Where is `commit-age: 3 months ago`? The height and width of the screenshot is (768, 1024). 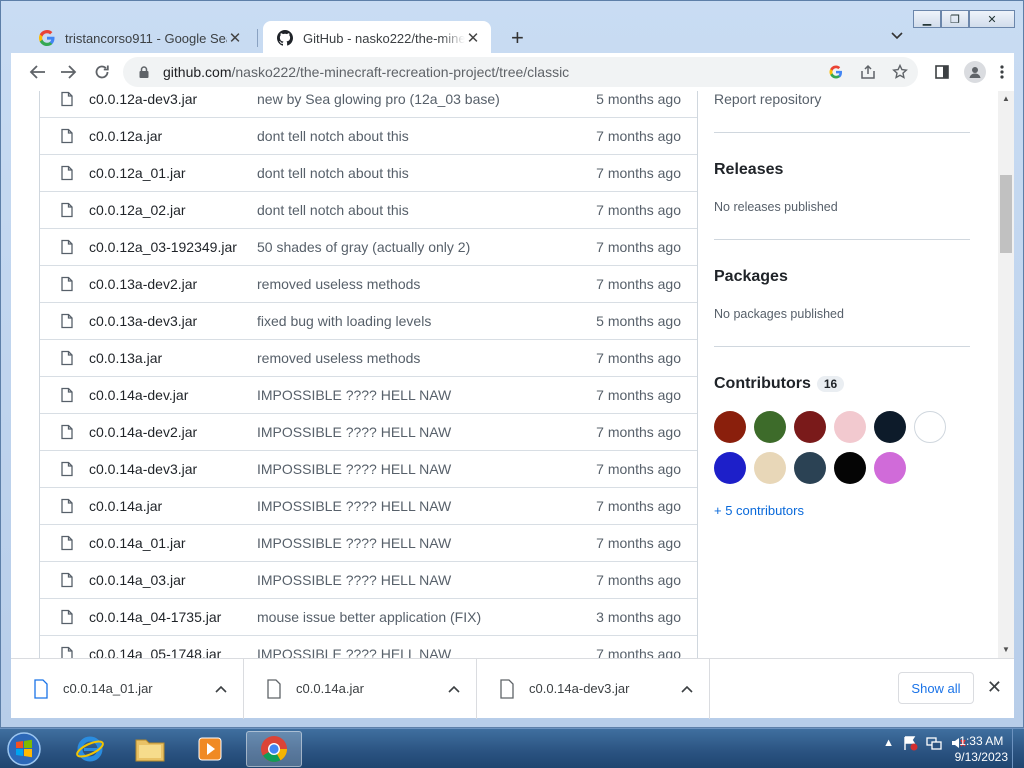 commit-age: 3 months ago is located at coordinates (638, 617).